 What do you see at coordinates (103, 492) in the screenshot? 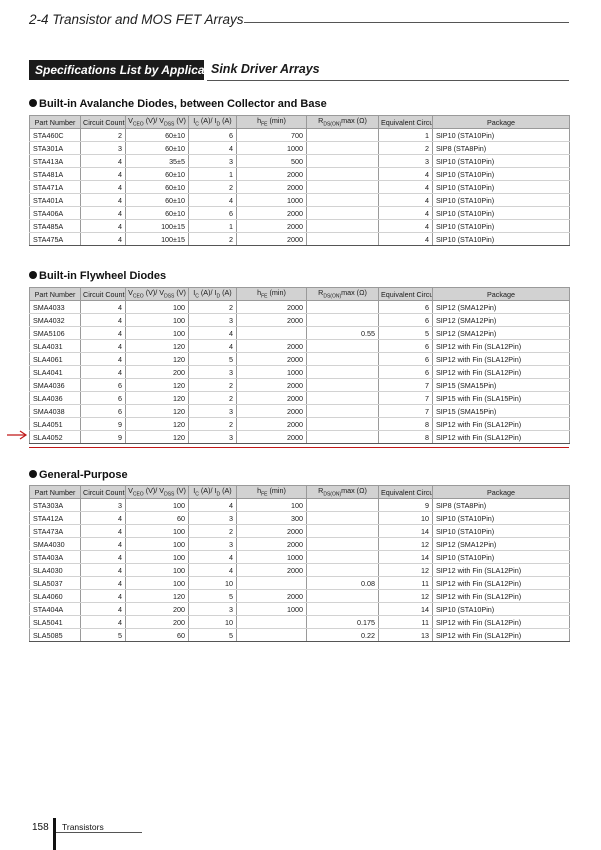
I see `column-header-circuit-count: Circuit Count` at bounding box center [103, 492].